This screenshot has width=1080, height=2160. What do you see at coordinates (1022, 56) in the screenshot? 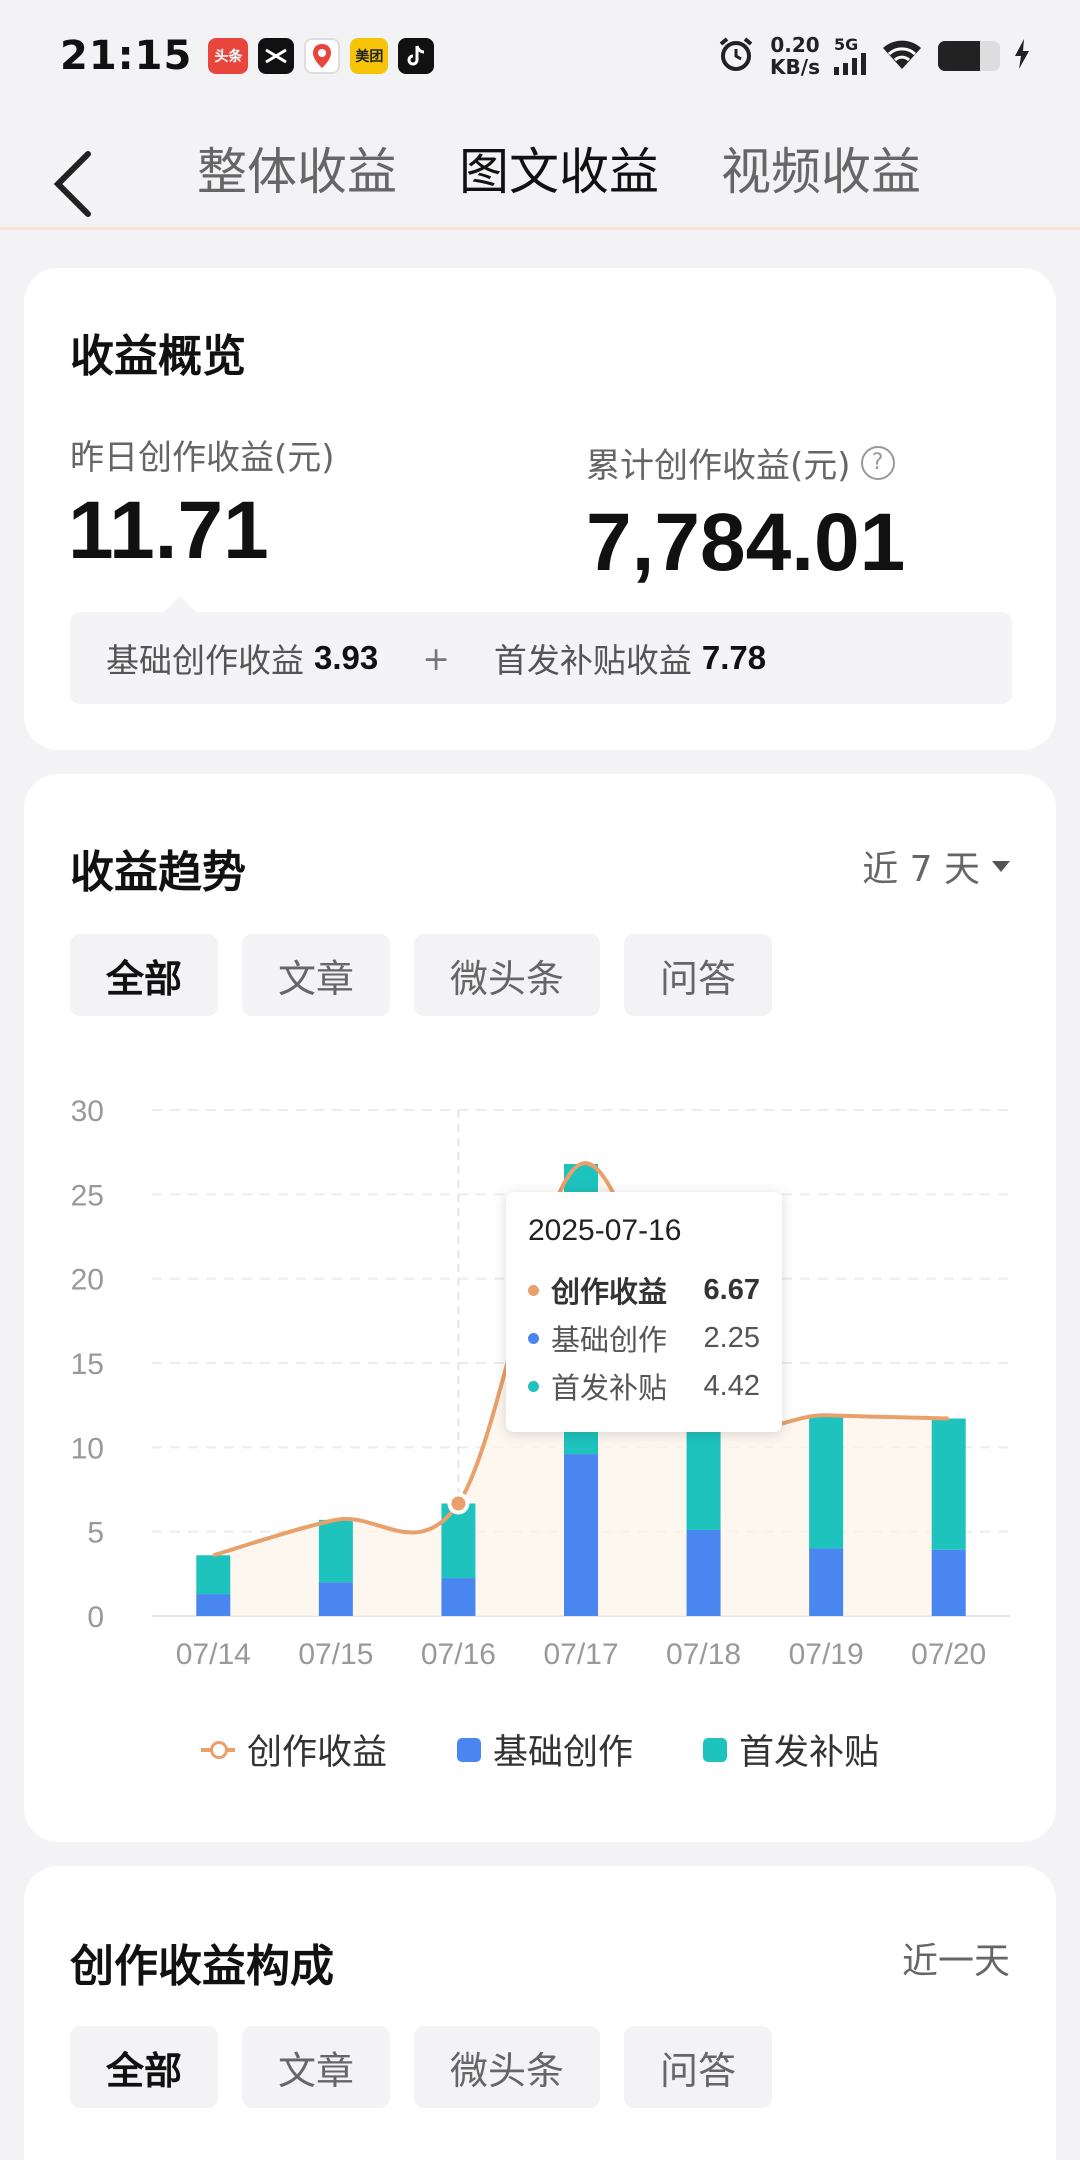
I see `charging-icon` at bounding box center [1022, 56].